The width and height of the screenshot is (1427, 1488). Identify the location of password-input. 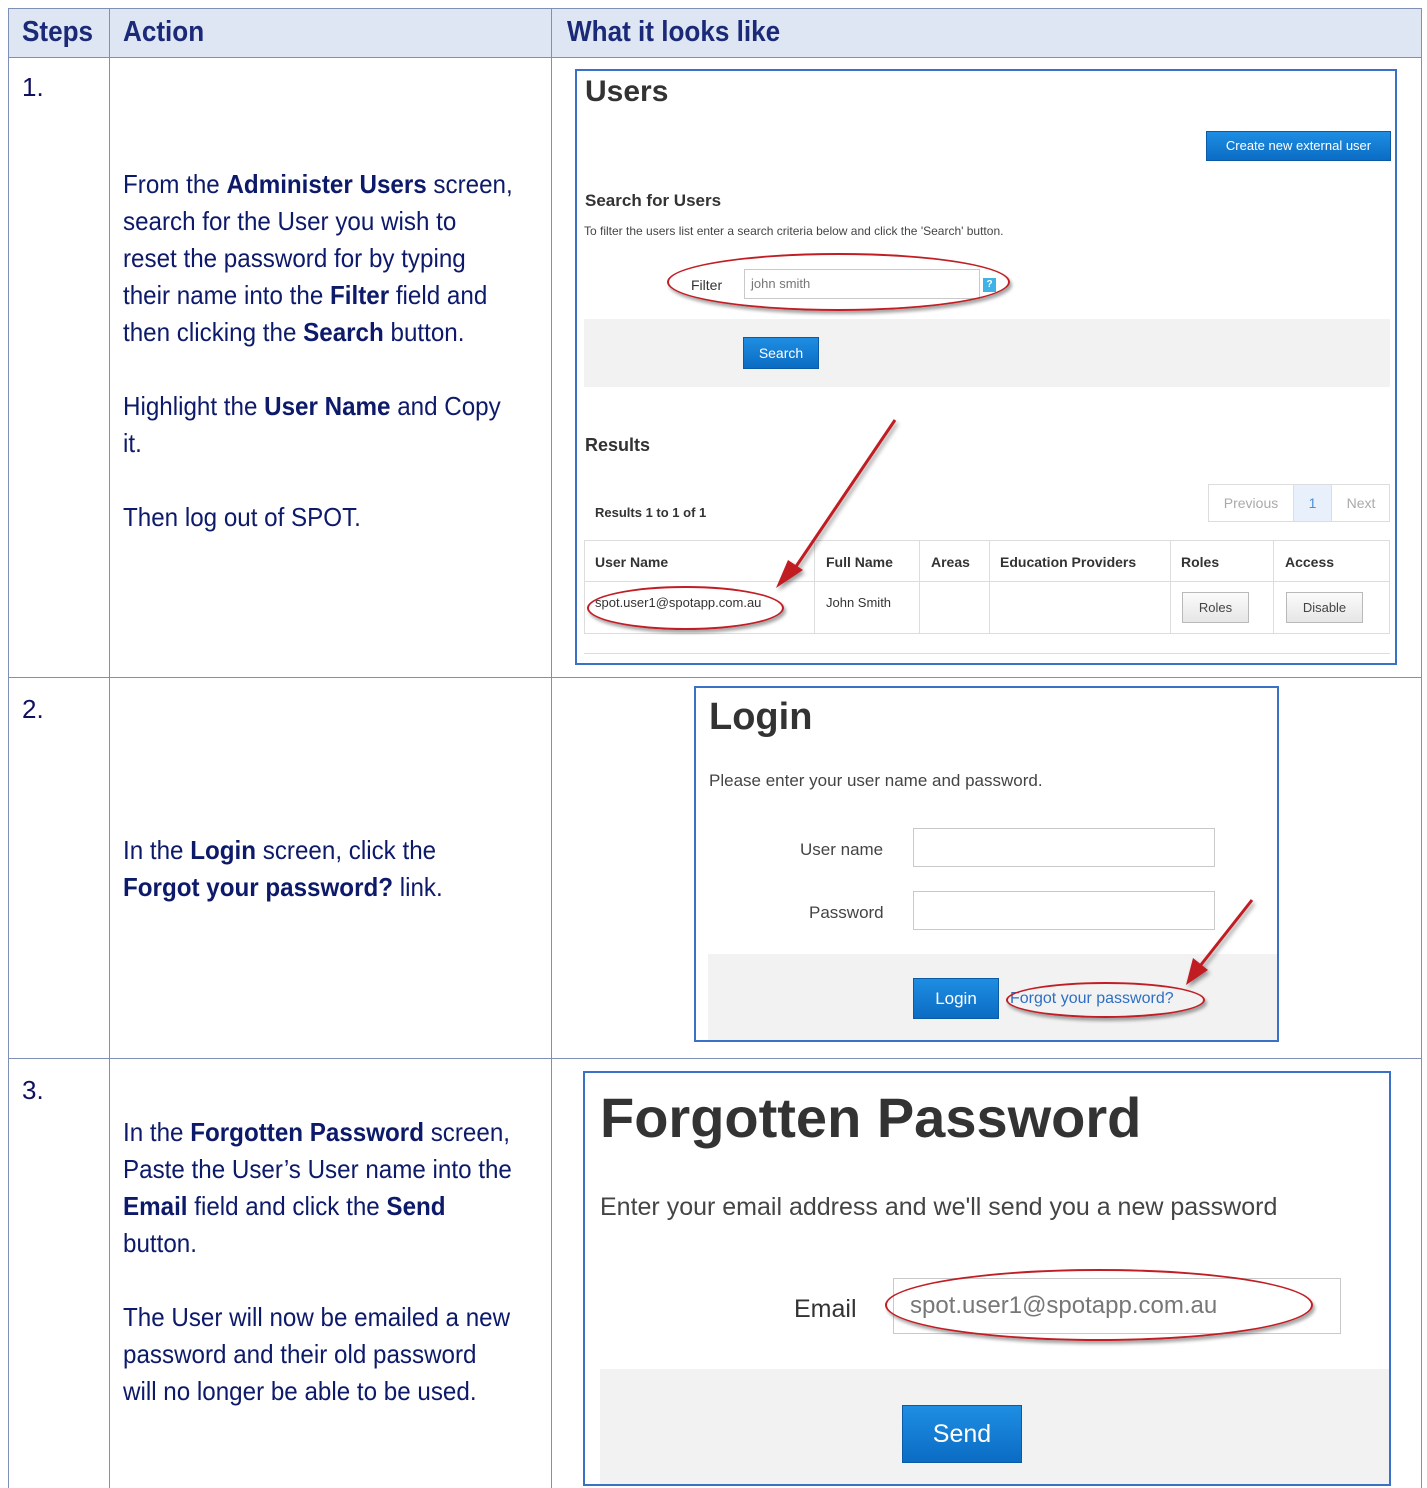
(1064, 910).